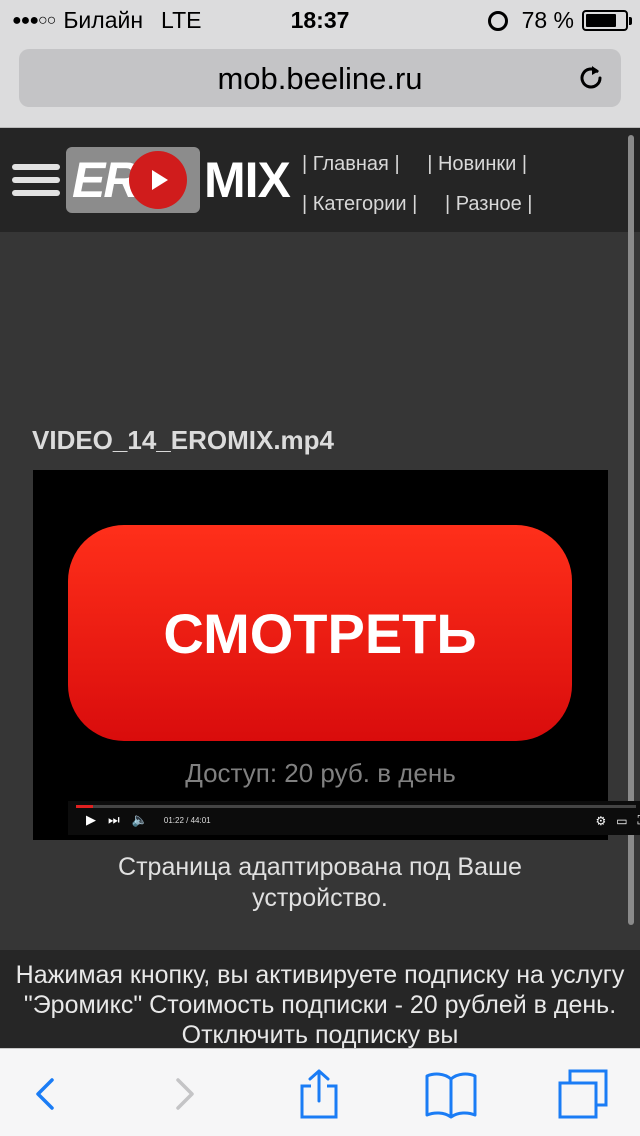 Image resolution: width=640 pixels, height=1136 pixels. I want to click on status-right: 78 %, so click(559, 20).